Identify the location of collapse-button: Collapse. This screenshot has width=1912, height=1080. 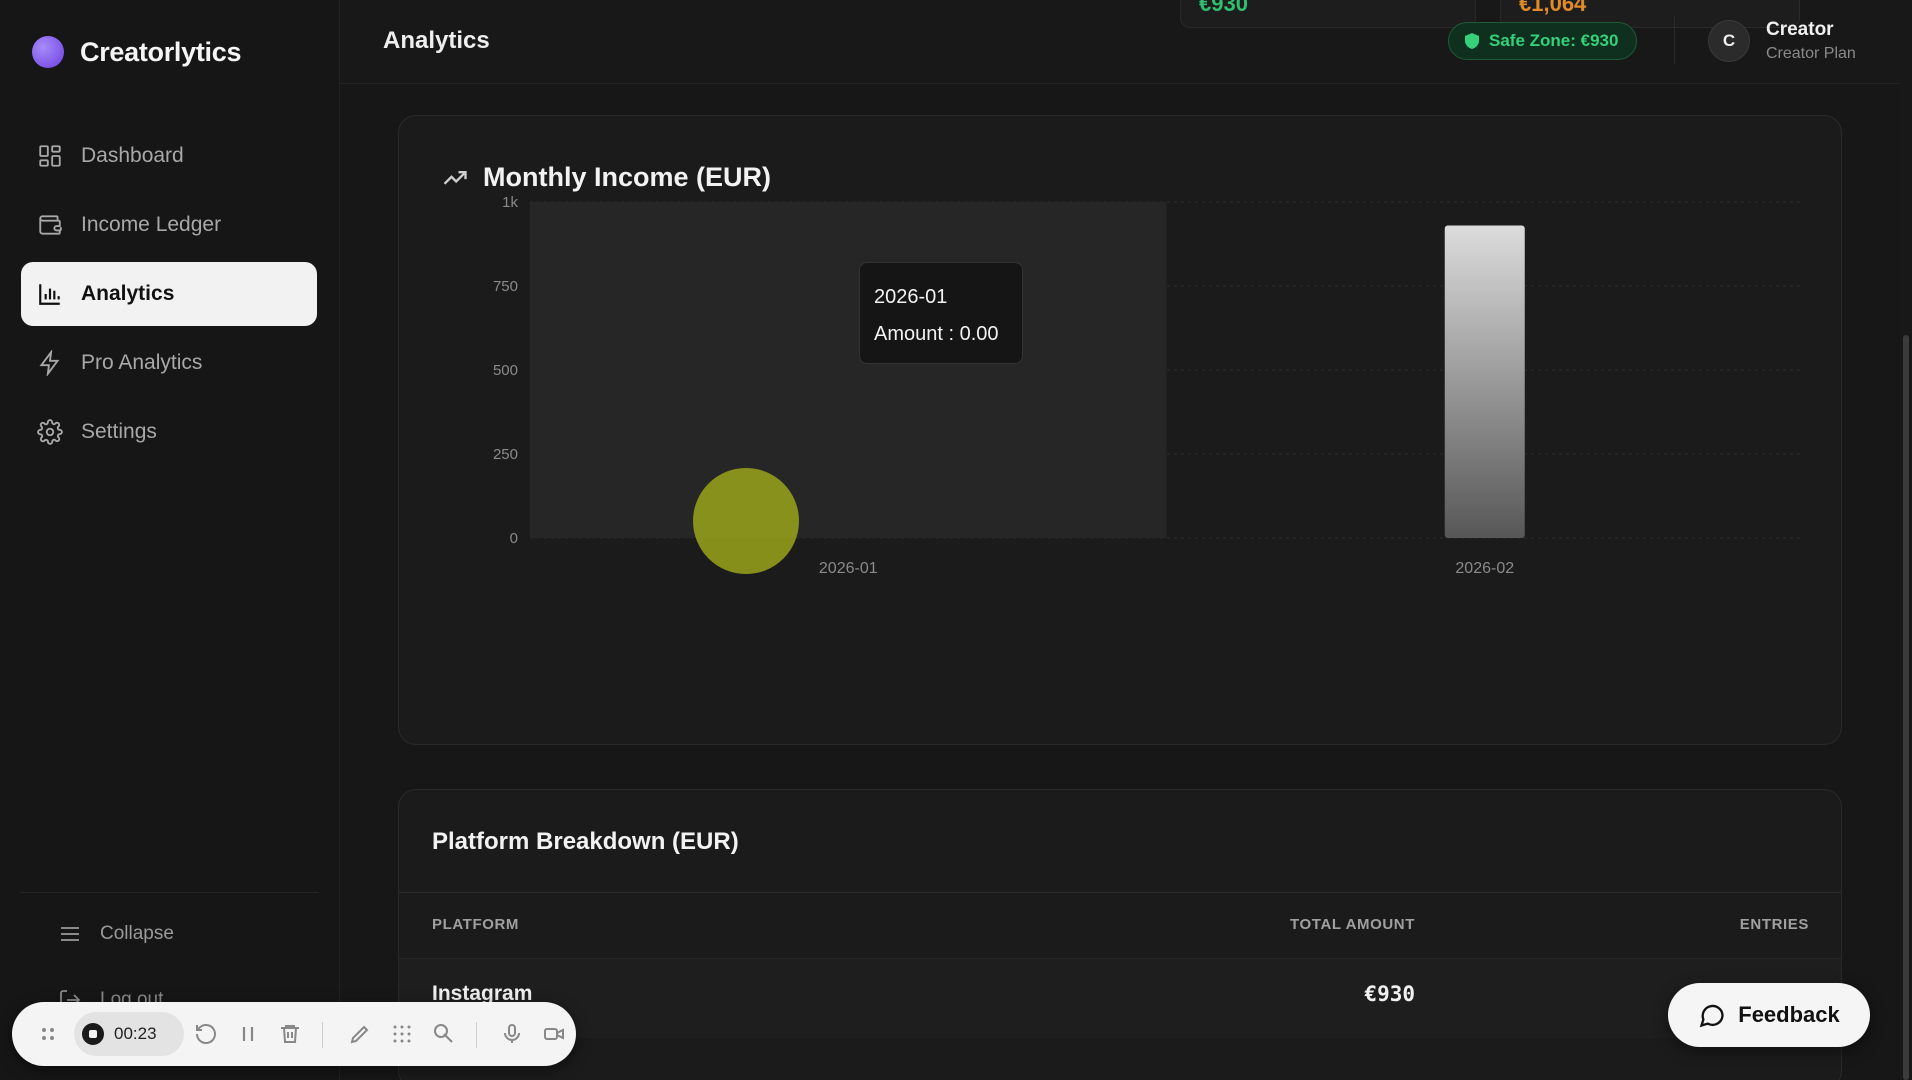
(116, 934).